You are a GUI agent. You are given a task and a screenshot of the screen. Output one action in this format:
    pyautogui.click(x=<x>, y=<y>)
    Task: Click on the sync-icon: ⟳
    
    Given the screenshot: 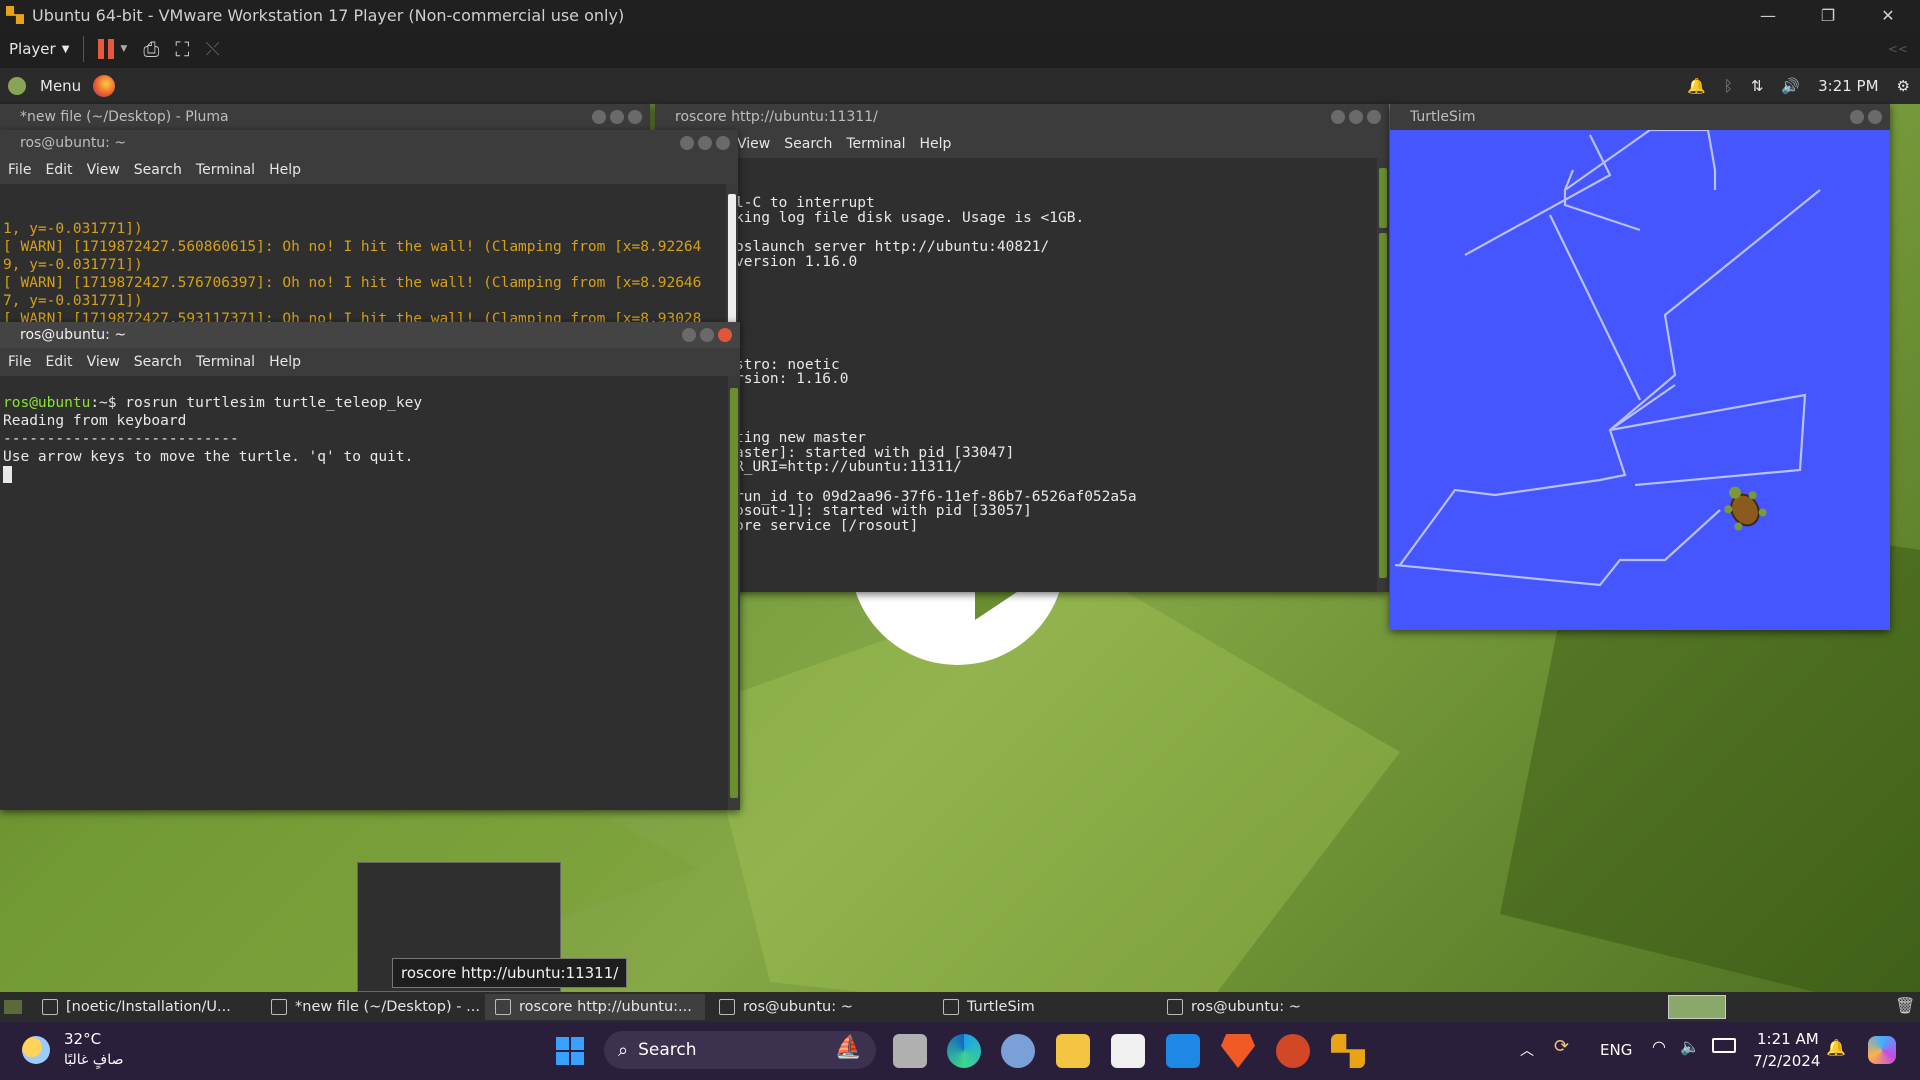 What is the action you would take?
    pyautogui.click(x=1561, y=1046)
    